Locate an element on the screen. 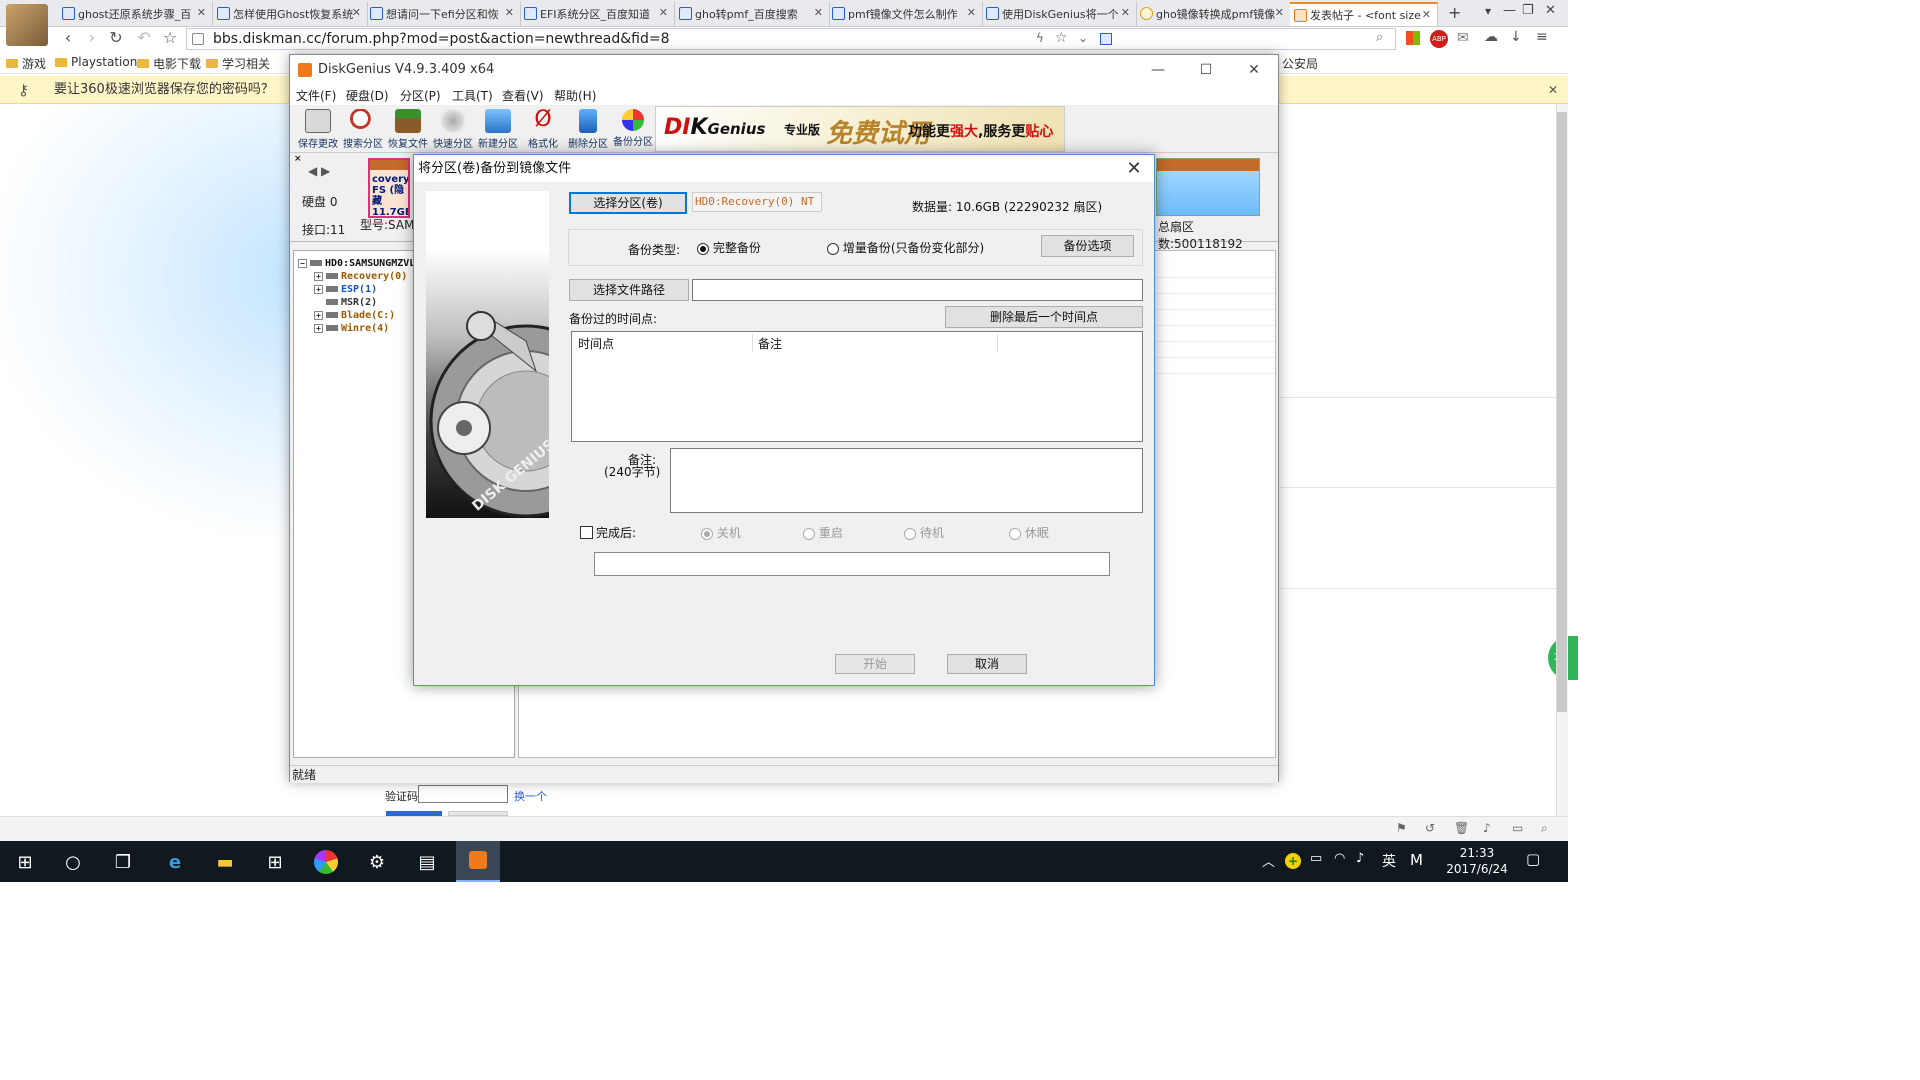  zoom-icon: ⌕ is located at coordinates (1544, 828).